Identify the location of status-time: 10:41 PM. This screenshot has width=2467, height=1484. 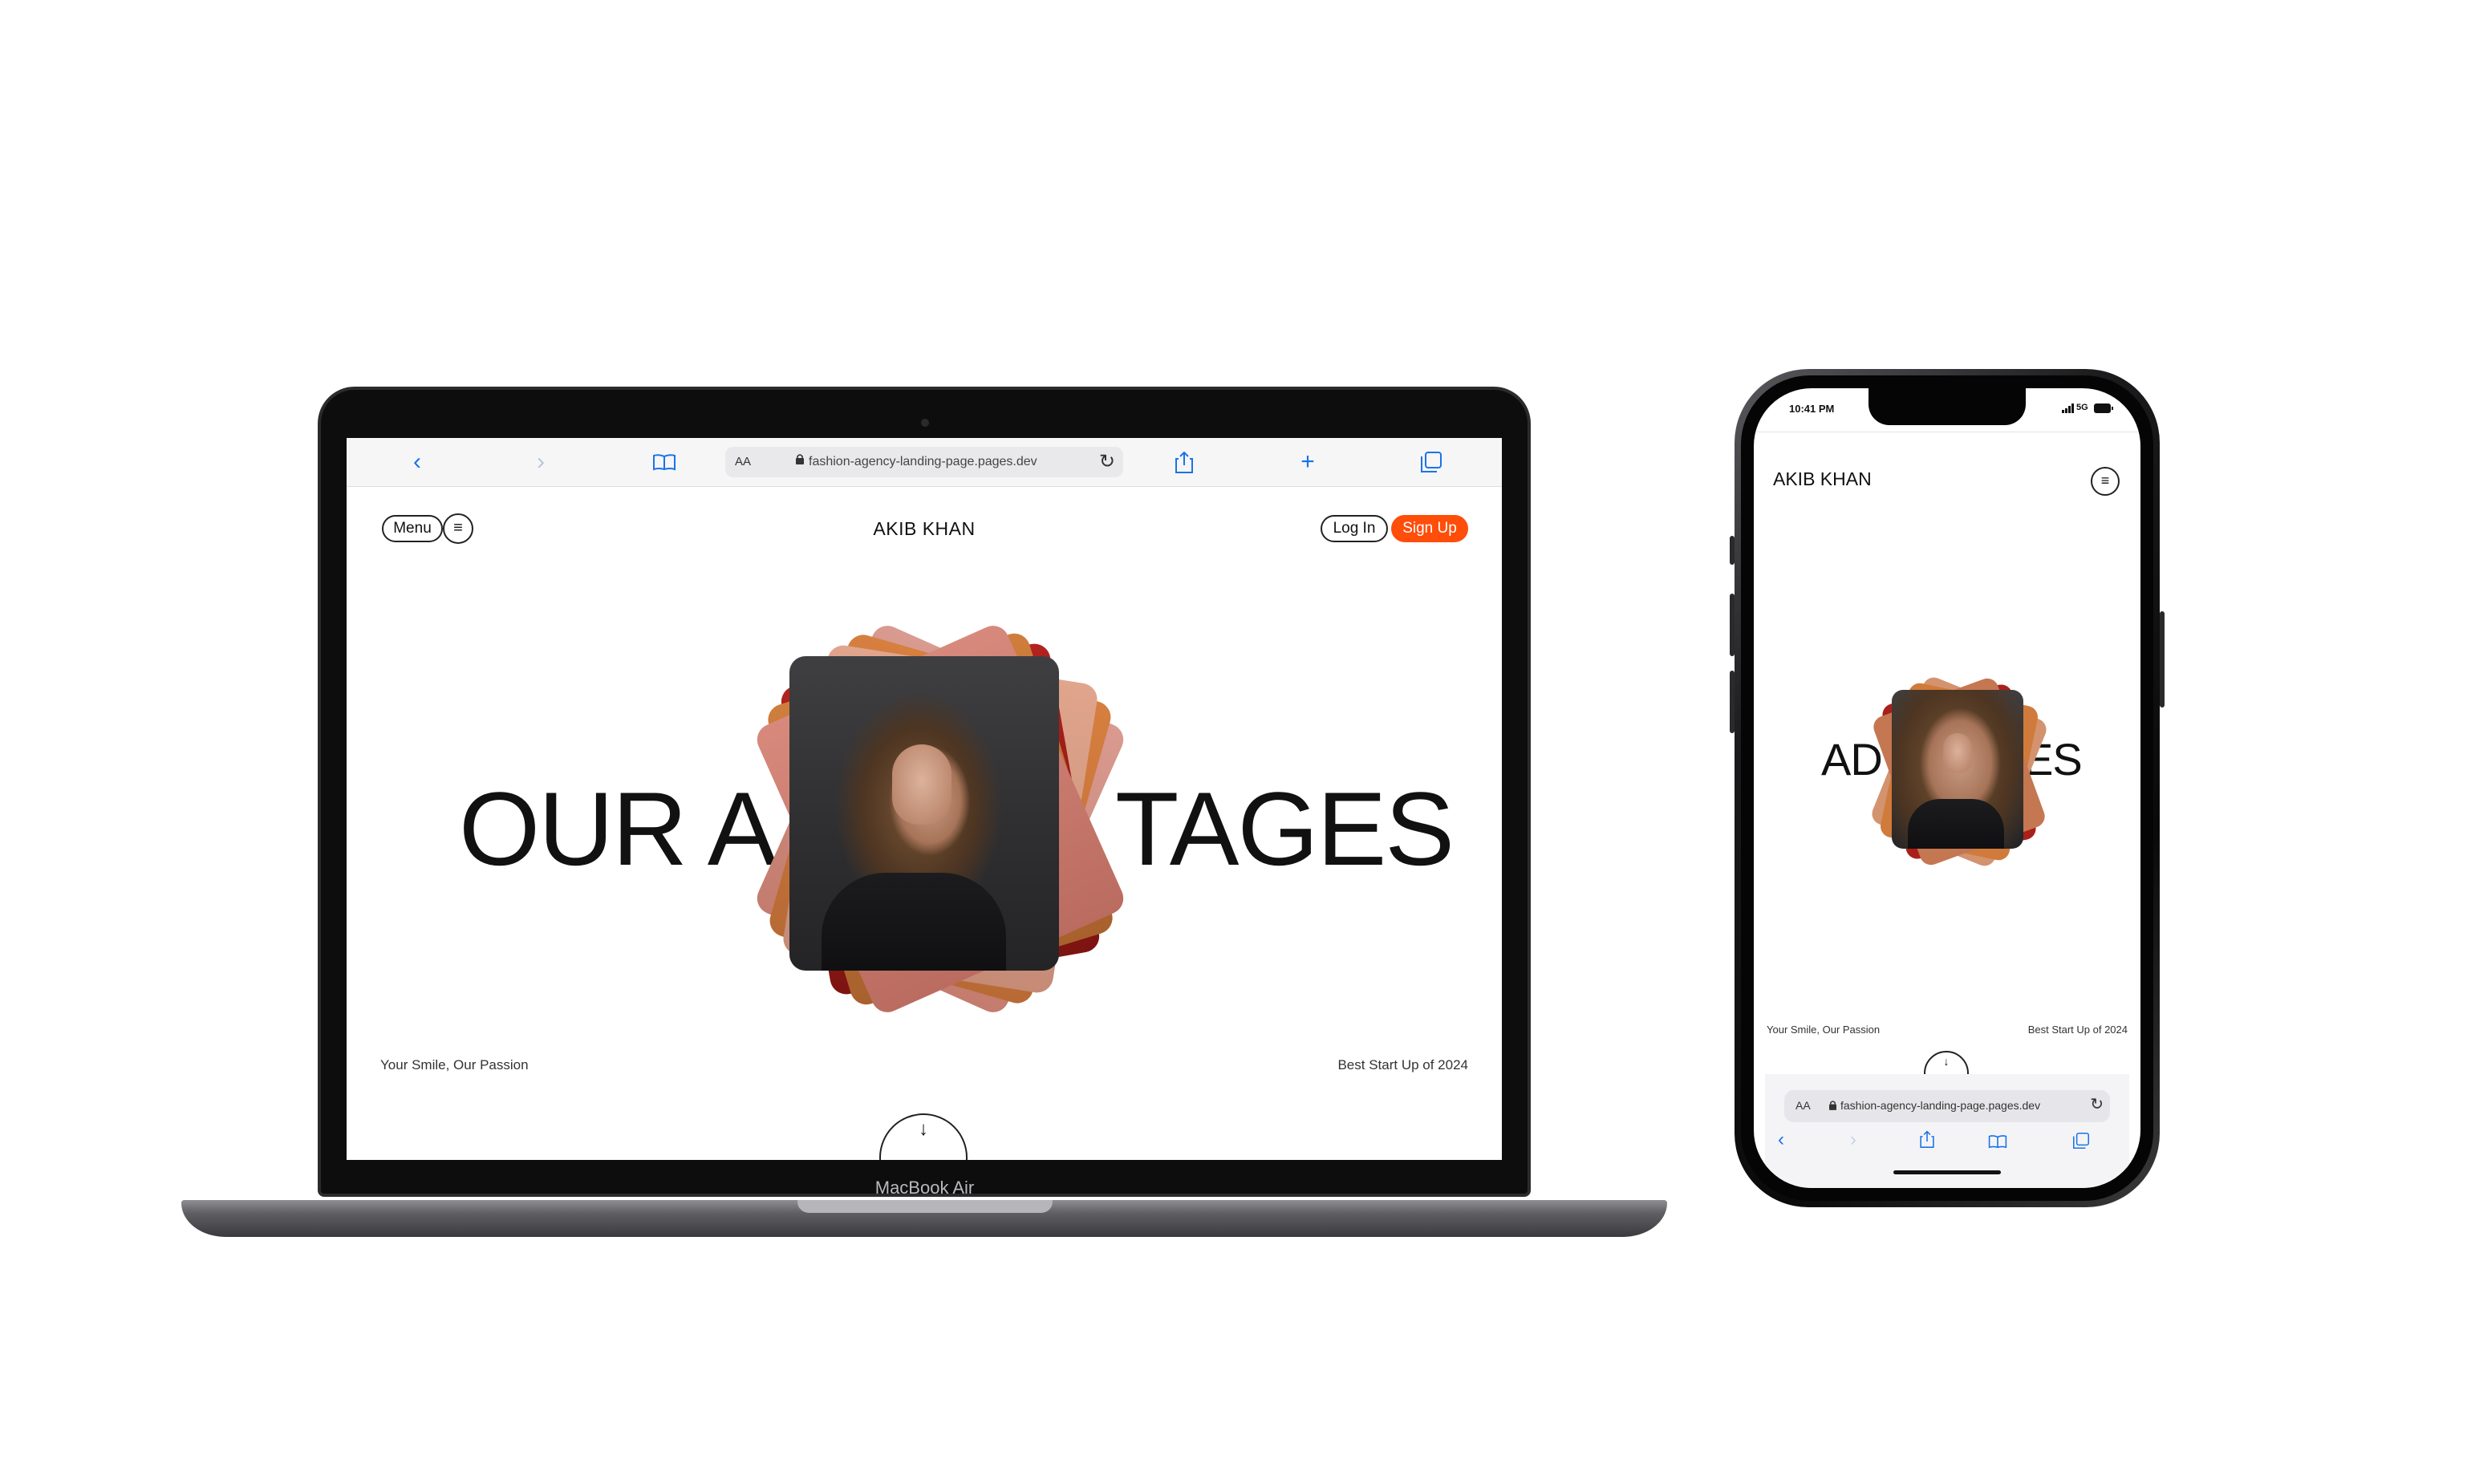
(1812, 409).